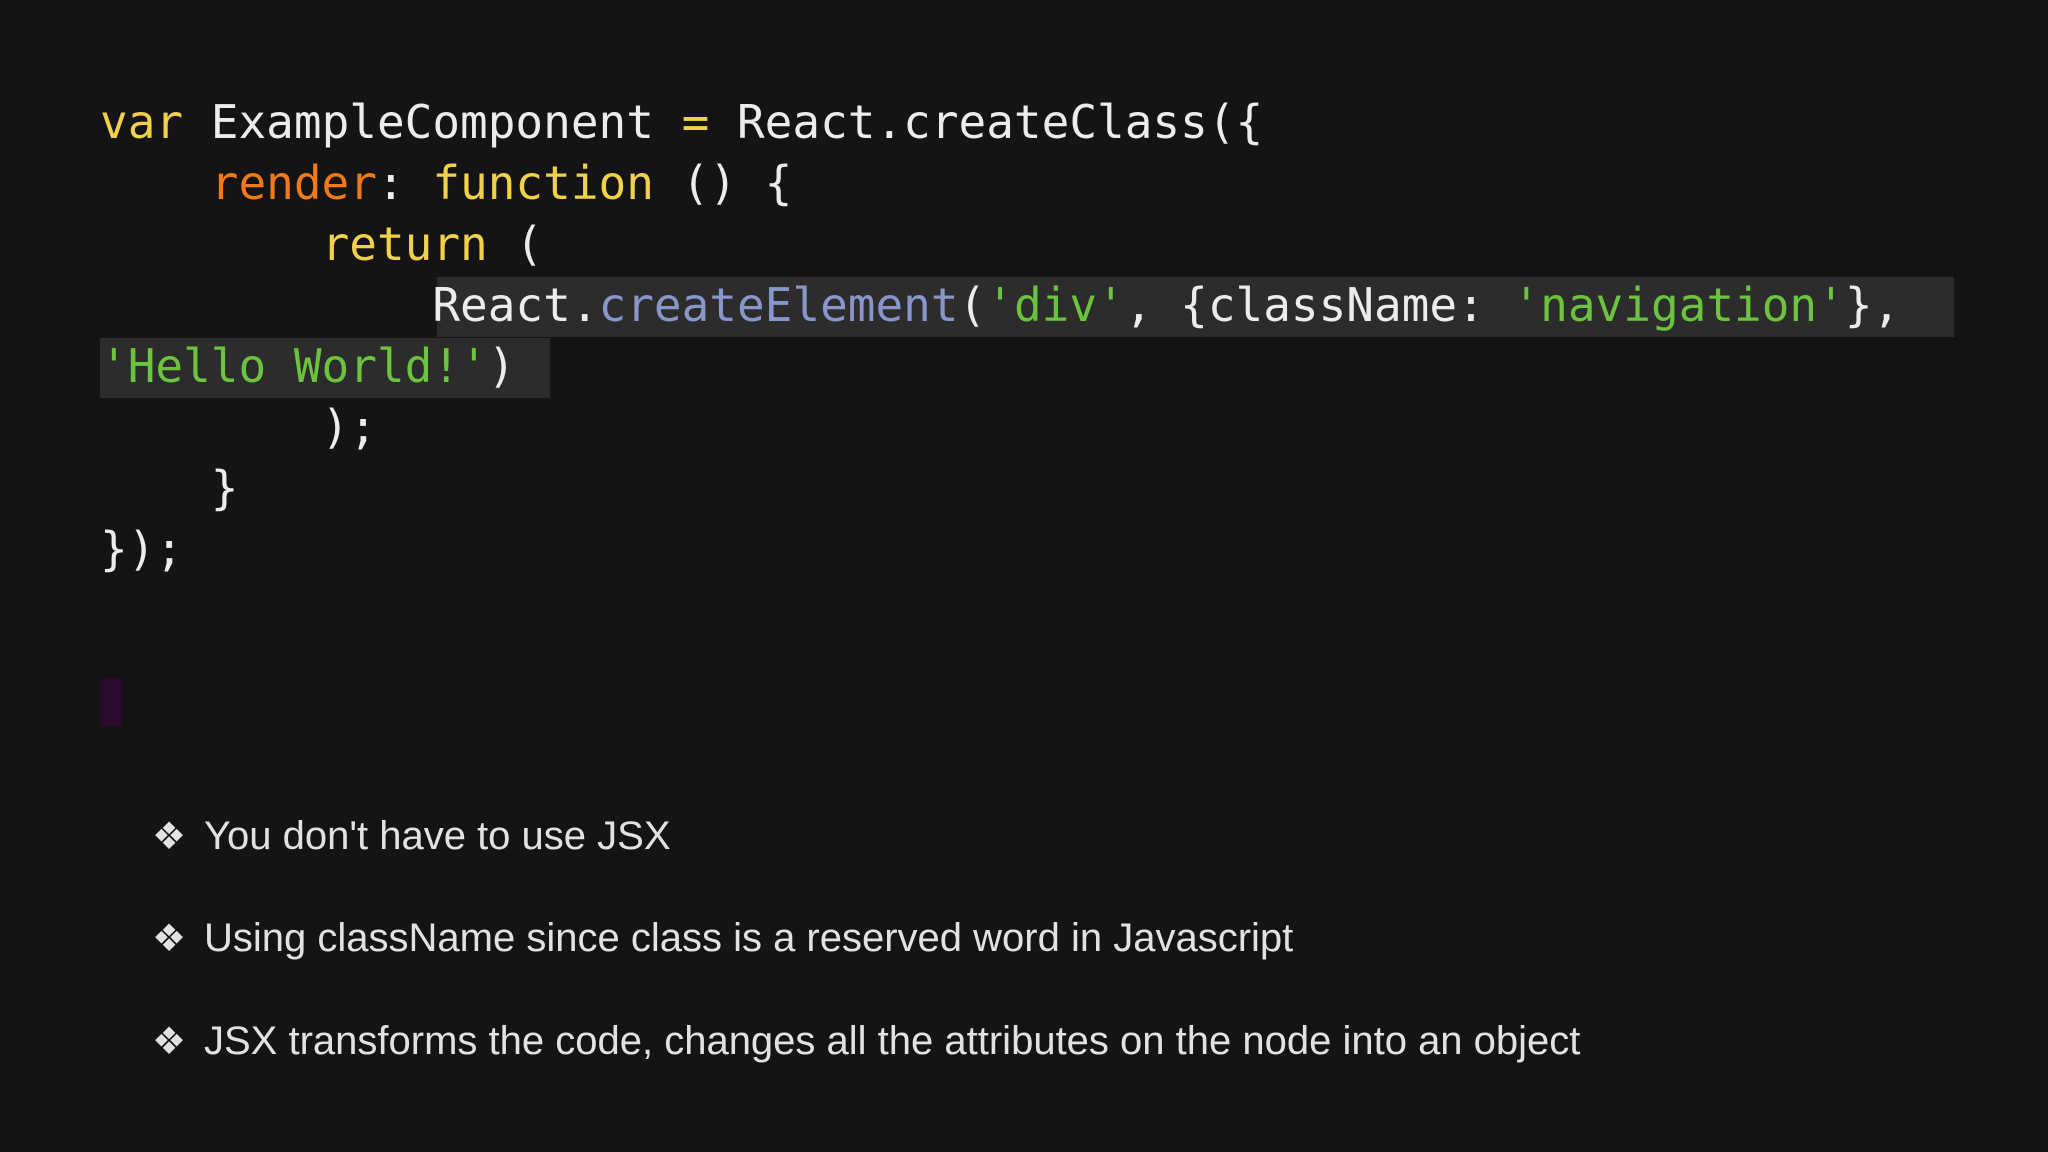 Image resolution: width=2048 pixels, height=1152 pixels. I want to click on keyword-var: var, so click(142, 122).